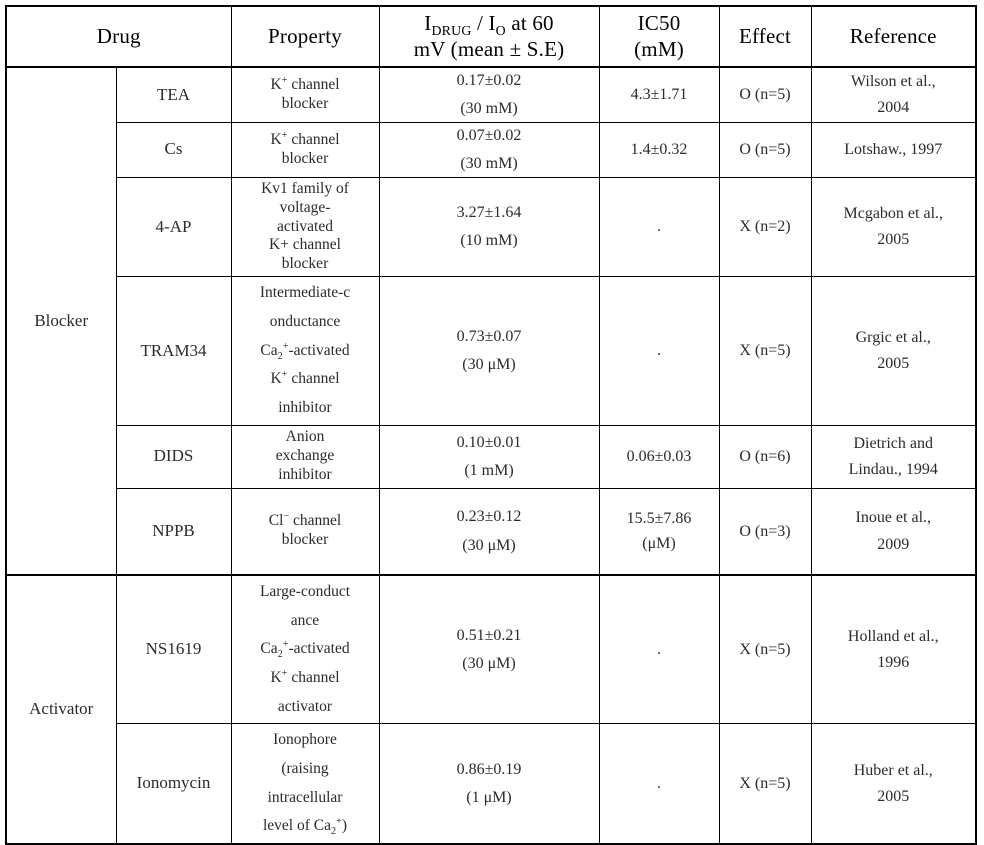 This screenshot has width=984, height=845. I want to click on reference-cell: Mcgabon et al., 2005, so click(893, 227).